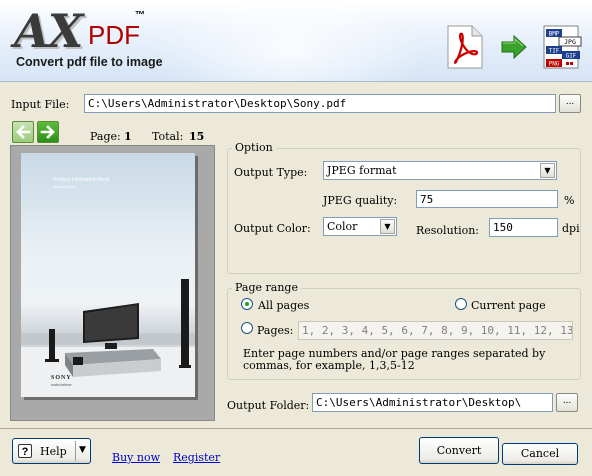 Image resolution: width=592 pixels, height=476 pixels. I want to click on format-bmp: BMP, so click(554, 34).